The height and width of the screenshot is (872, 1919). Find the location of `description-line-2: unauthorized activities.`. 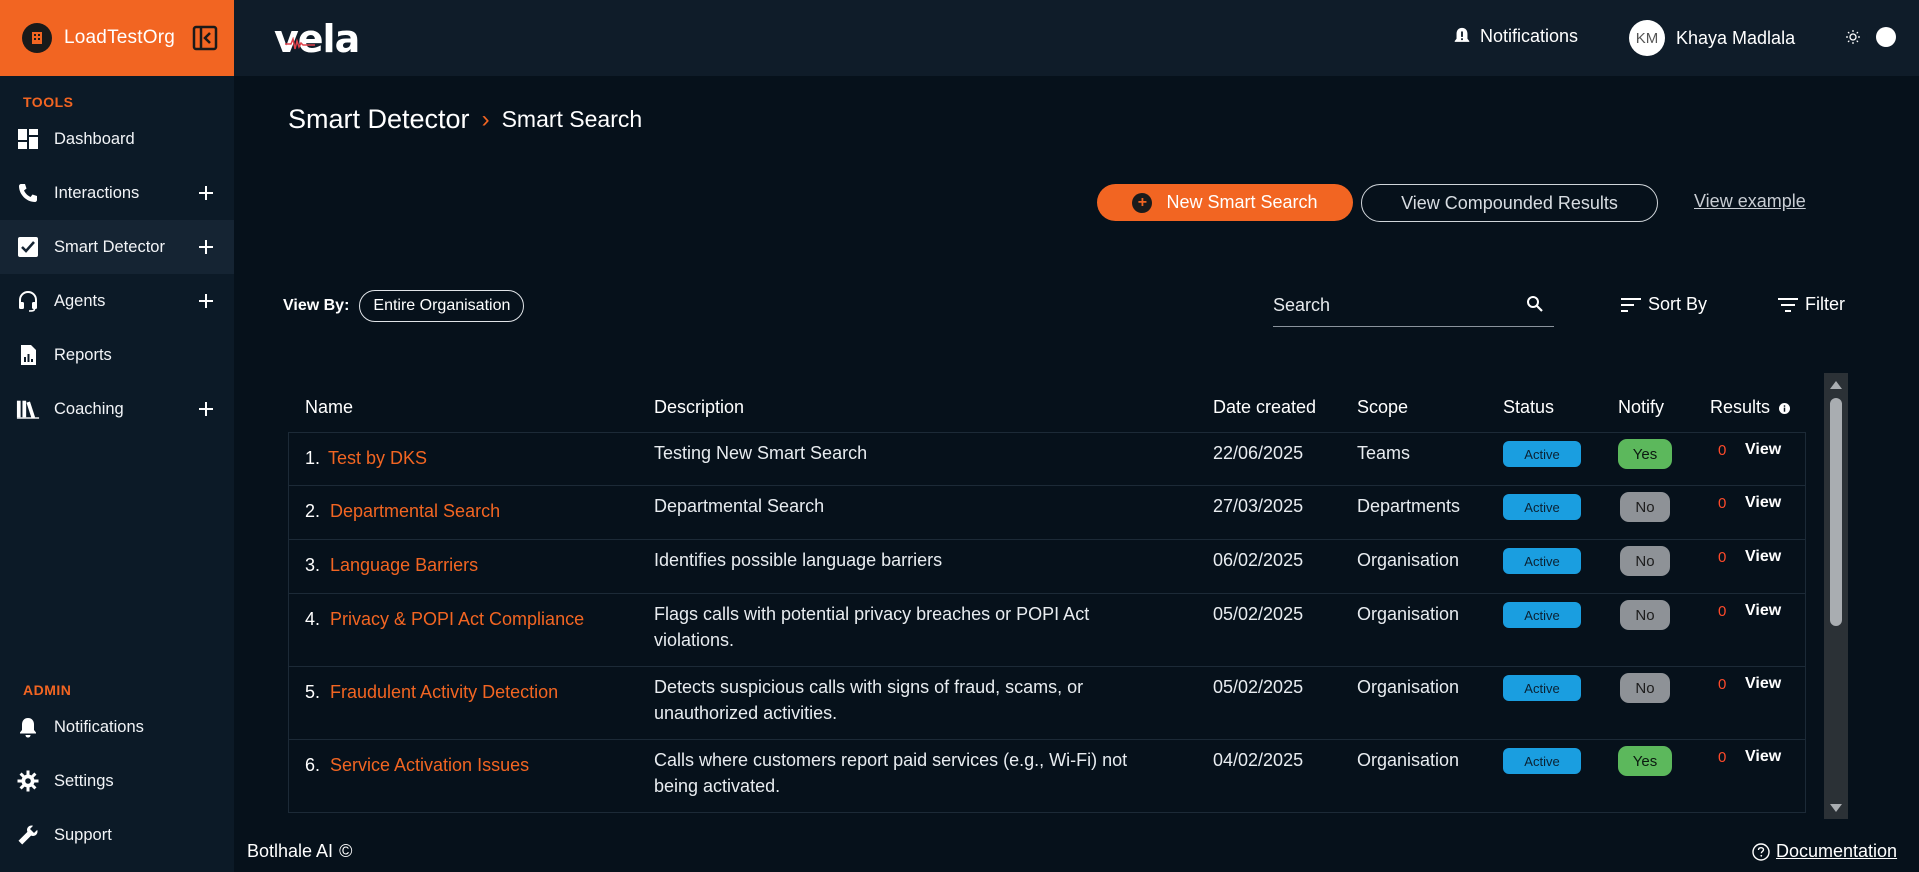

description-line-2: unauthorized activities. is located at coordinates (746, 713).